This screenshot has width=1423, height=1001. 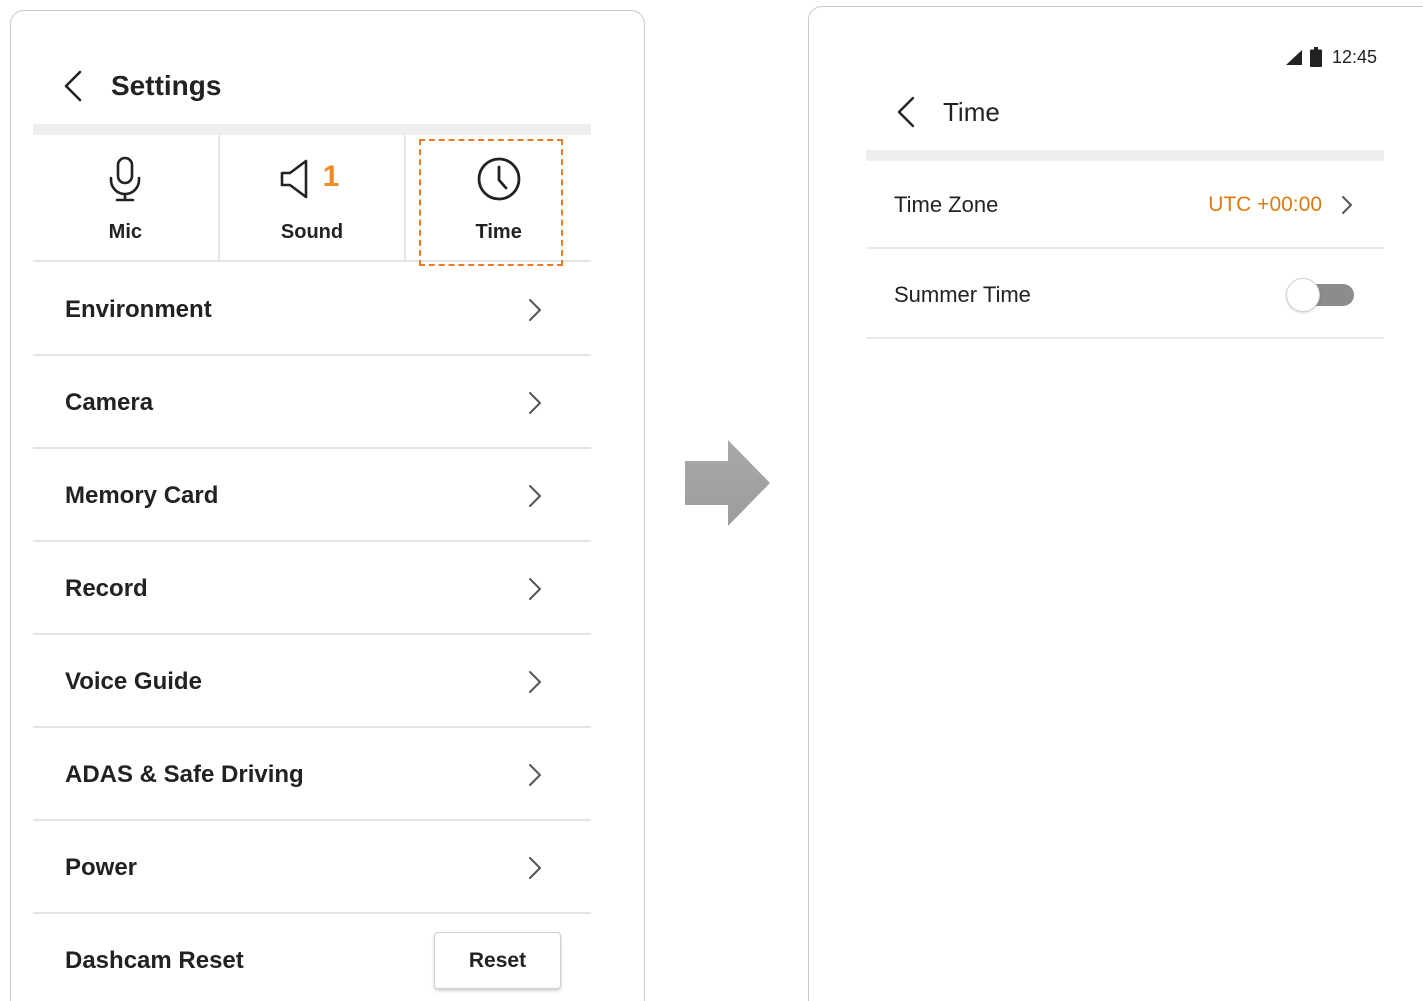 I want to click on menu-item-label: Power, so click(x=101, y=867).